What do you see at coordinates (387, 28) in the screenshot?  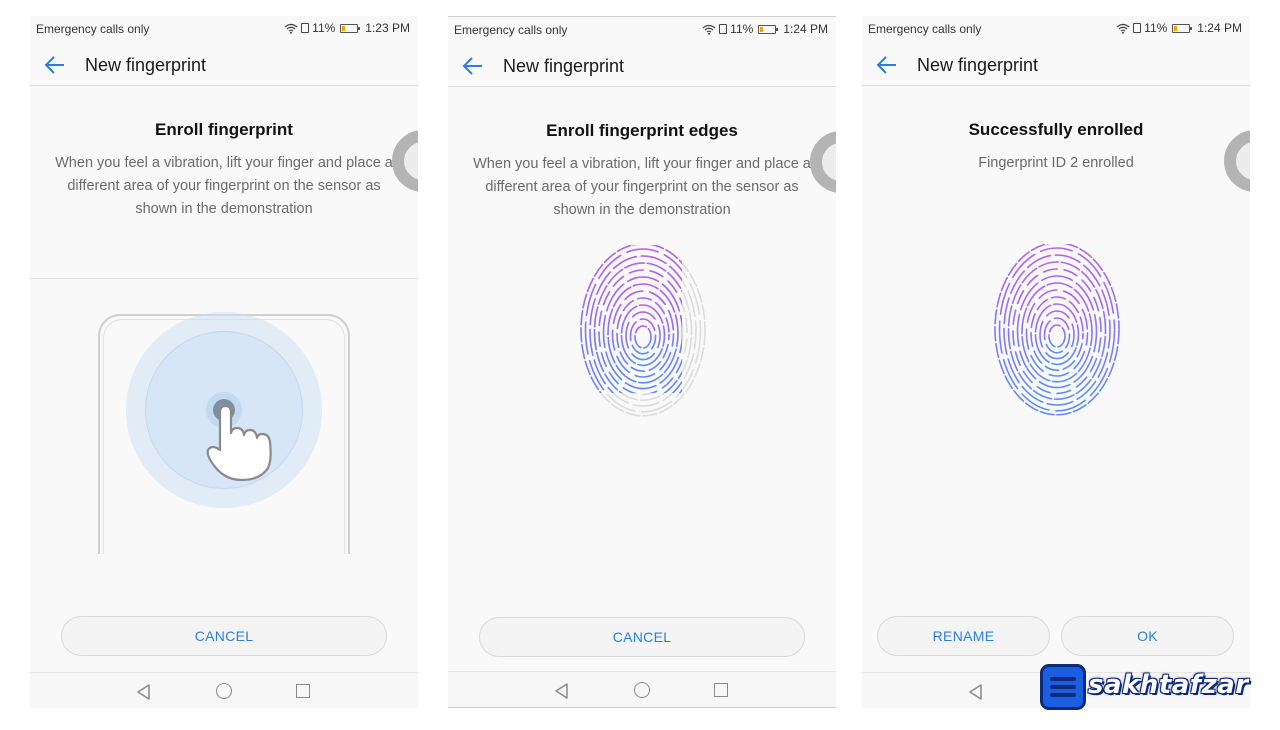 I see `clock: 1:23 PM` at bounding box center [387, 28].